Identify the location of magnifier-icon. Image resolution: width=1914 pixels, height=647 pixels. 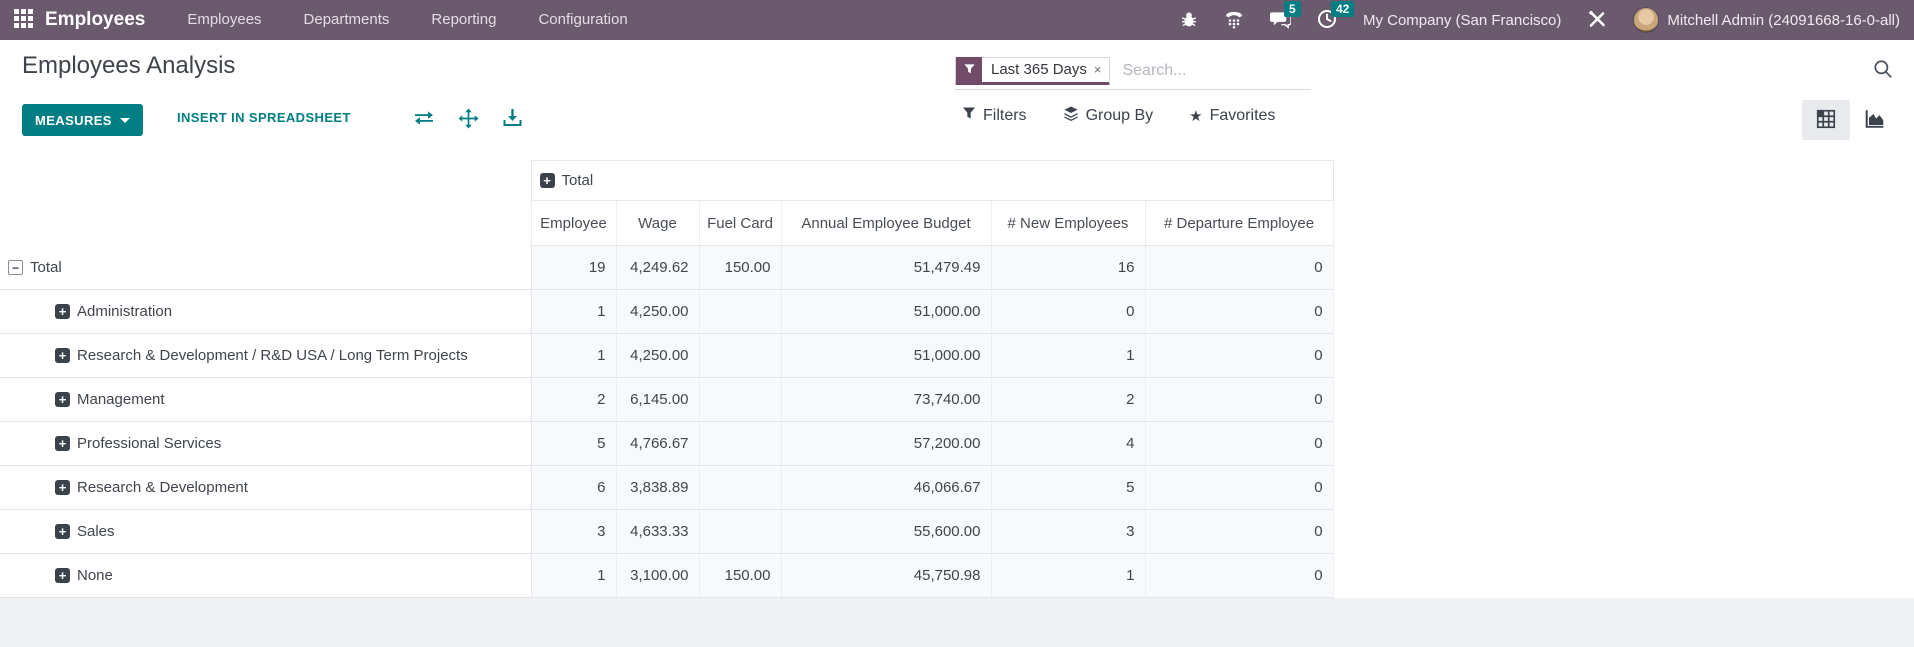
(1883, 71).